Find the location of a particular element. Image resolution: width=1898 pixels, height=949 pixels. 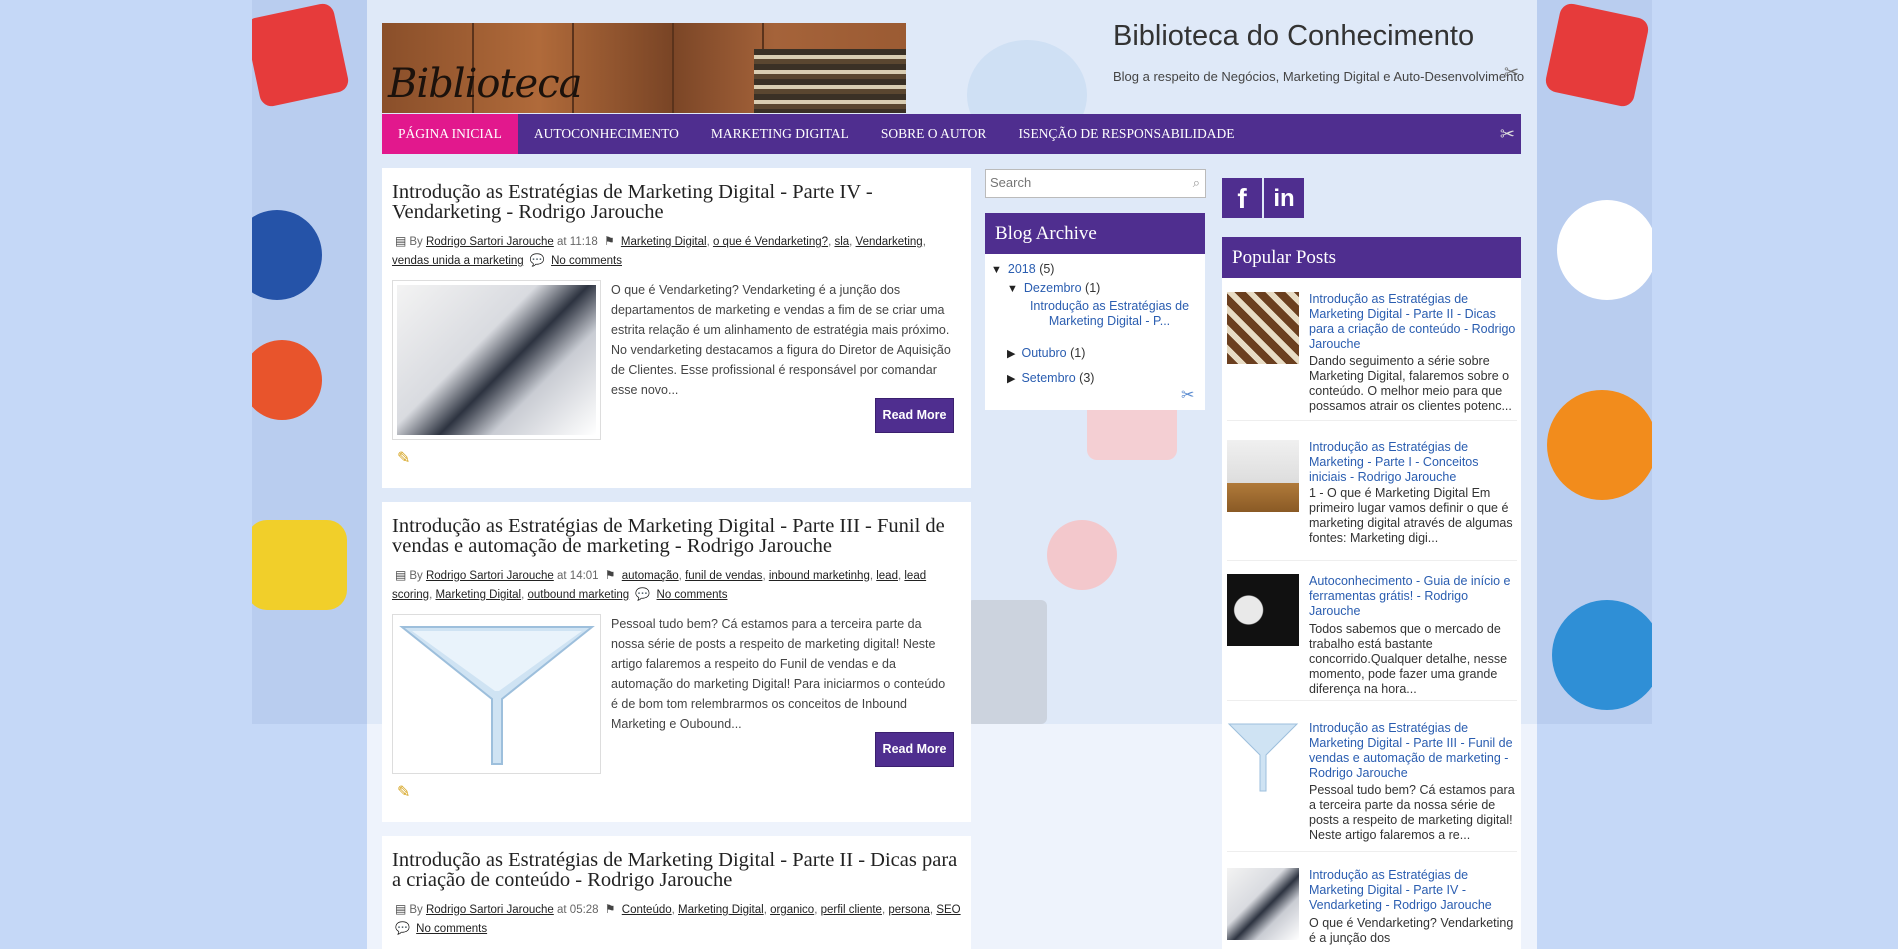

popular-posts-heading: Popular Posts is located at coordinates (1371, 257).